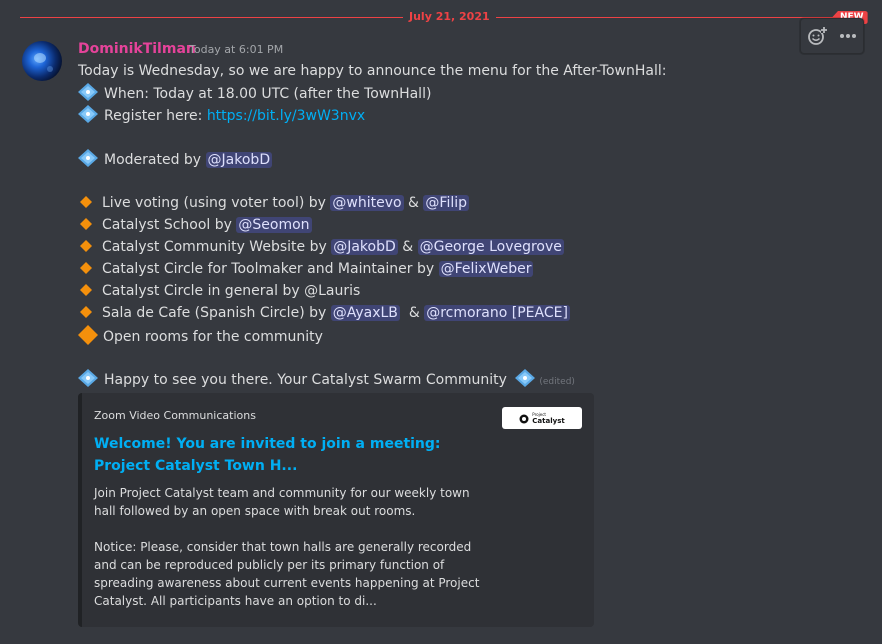 The height and width of the screenshot is (644, 882). I want to click on add-reaction-icon, so click(817, 36).